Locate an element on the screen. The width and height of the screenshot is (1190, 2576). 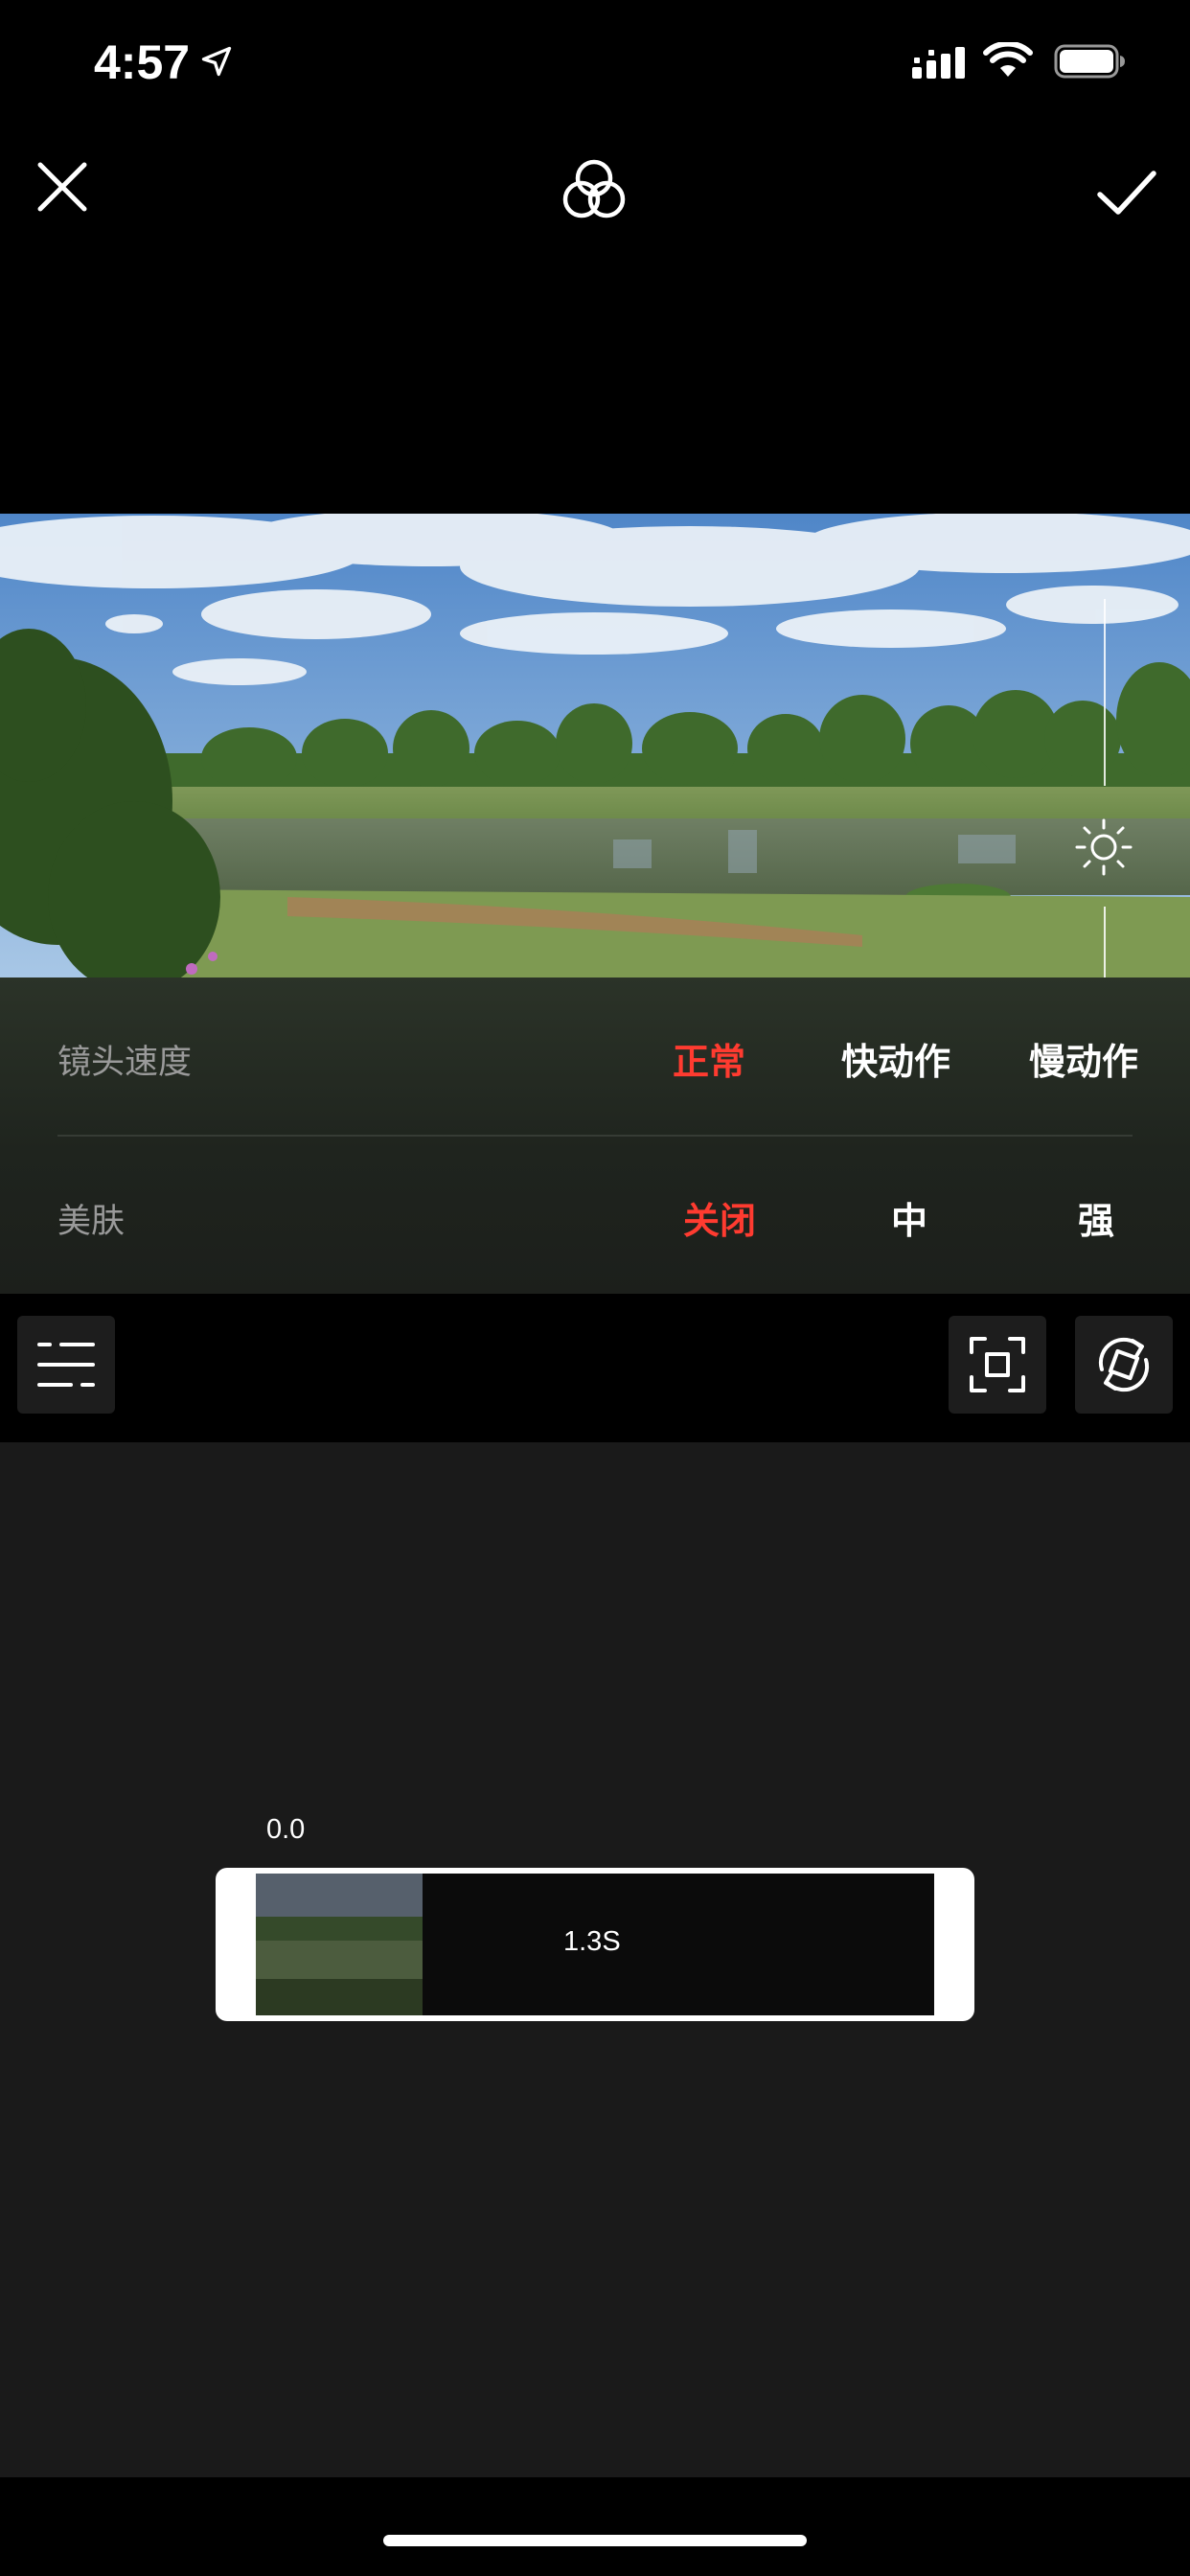
speed-option-slow: 慢动作 is located at coordinates (1083, 1058).